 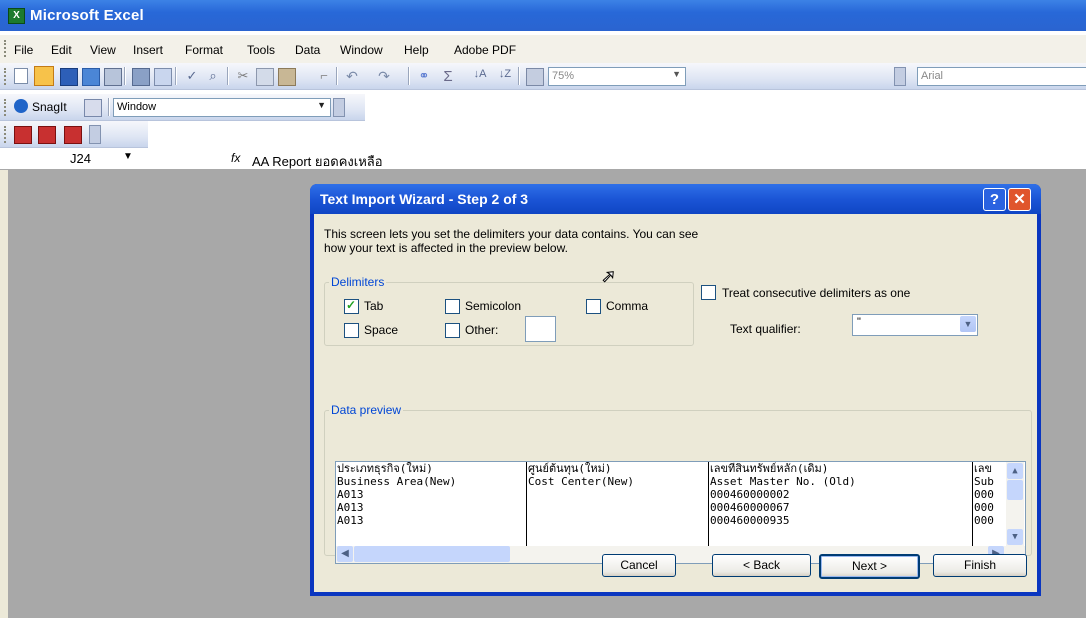 What do you see at coordinates (1015, 504) in the screenshot?
I see `vertical-scrollbar: ▲ ▼` at bounding box center [1015, 504].